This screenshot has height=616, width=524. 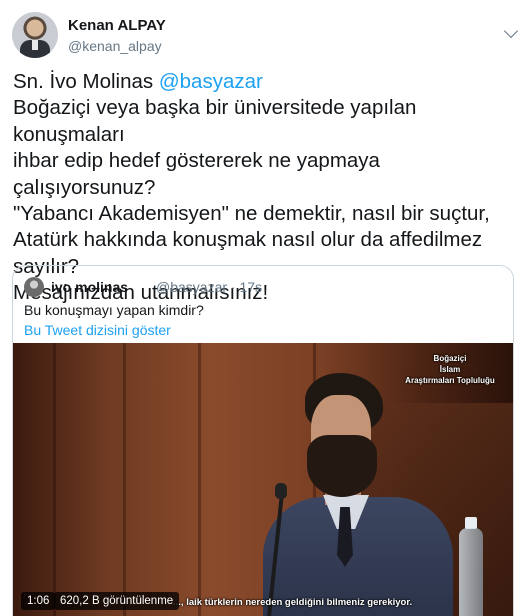 I want to click on logo-line-1: Boğaziçi, so click(x=450, y=358).